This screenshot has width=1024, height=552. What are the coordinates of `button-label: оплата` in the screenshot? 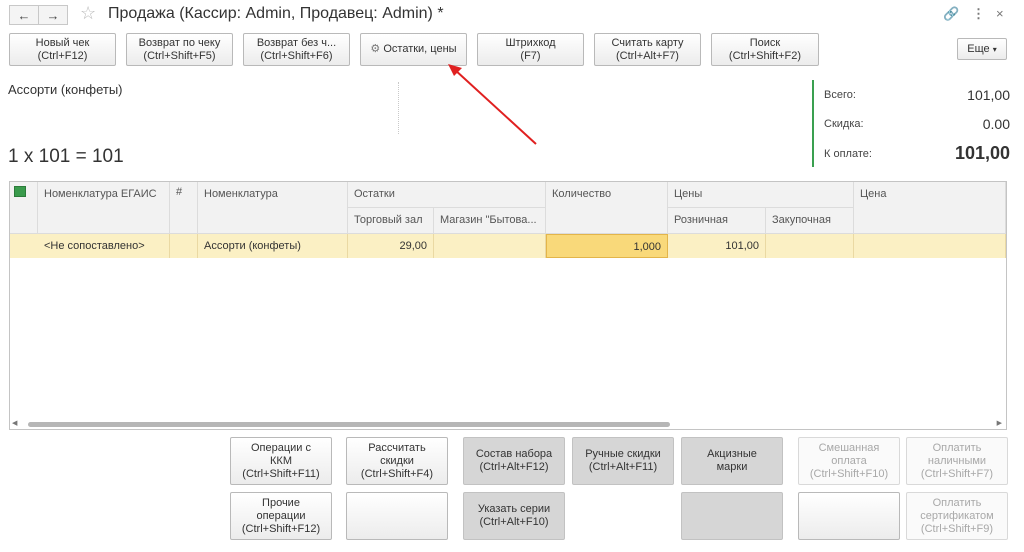 It's located at (849, 460).